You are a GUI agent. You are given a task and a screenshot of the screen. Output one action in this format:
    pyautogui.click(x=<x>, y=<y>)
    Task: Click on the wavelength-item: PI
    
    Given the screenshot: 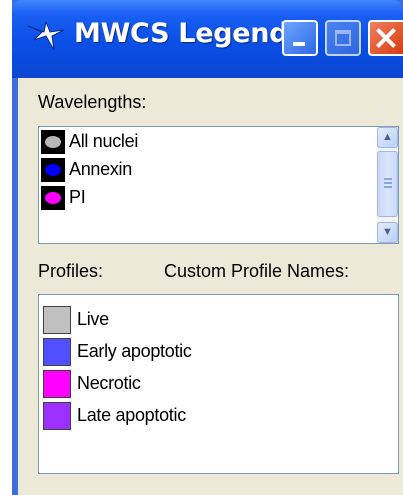 What is the action you would take?
    pyautogui.click(x=199, y=198)
    